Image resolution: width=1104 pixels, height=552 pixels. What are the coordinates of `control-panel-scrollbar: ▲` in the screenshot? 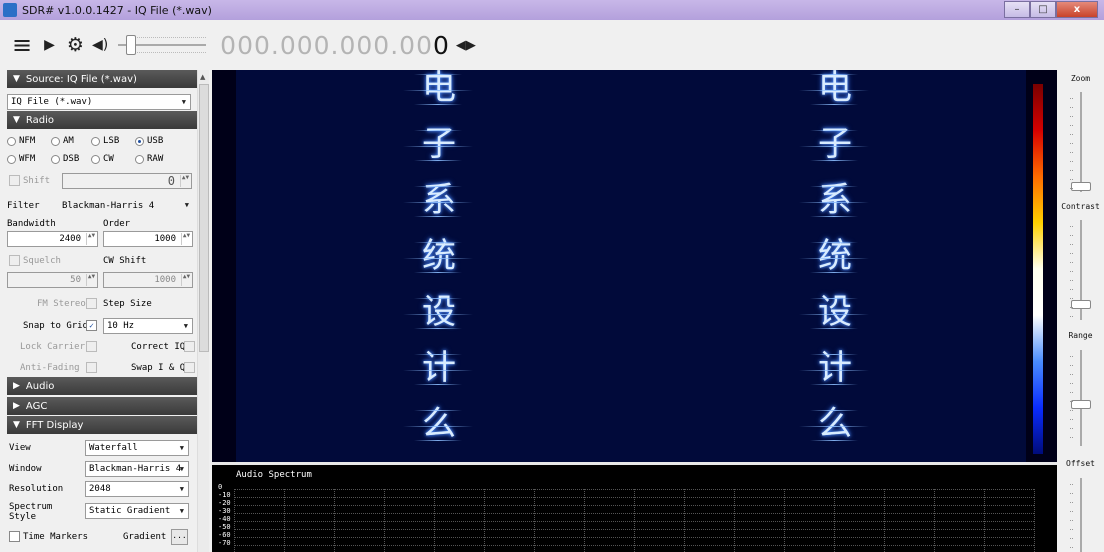 It's located at (203, 311).